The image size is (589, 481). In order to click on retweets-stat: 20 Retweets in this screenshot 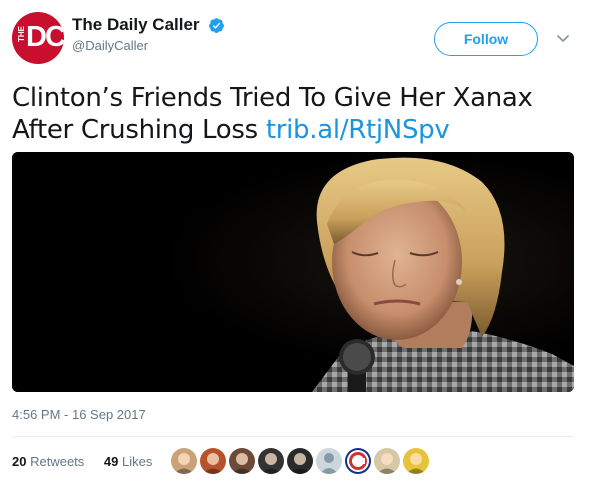, I will do `click(48, 461)`.